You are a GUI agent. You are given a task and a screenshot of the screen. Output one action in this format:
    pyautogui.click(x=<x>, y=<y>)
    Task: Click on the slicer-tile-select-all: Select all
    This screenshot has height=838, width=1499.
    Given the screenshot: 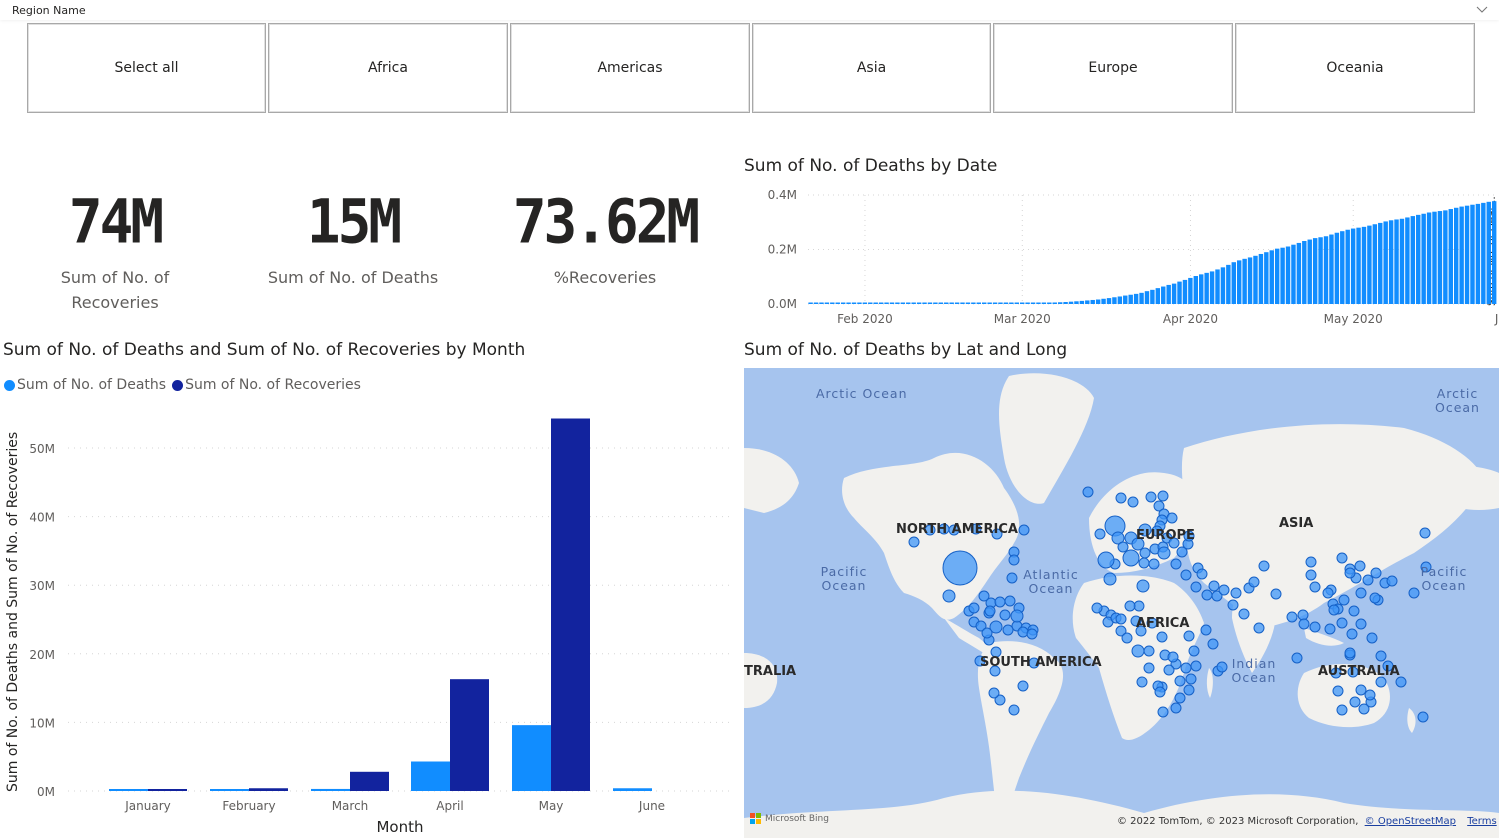 What is the action you would take?
    pyautogui.click(x=146, y=68)
    